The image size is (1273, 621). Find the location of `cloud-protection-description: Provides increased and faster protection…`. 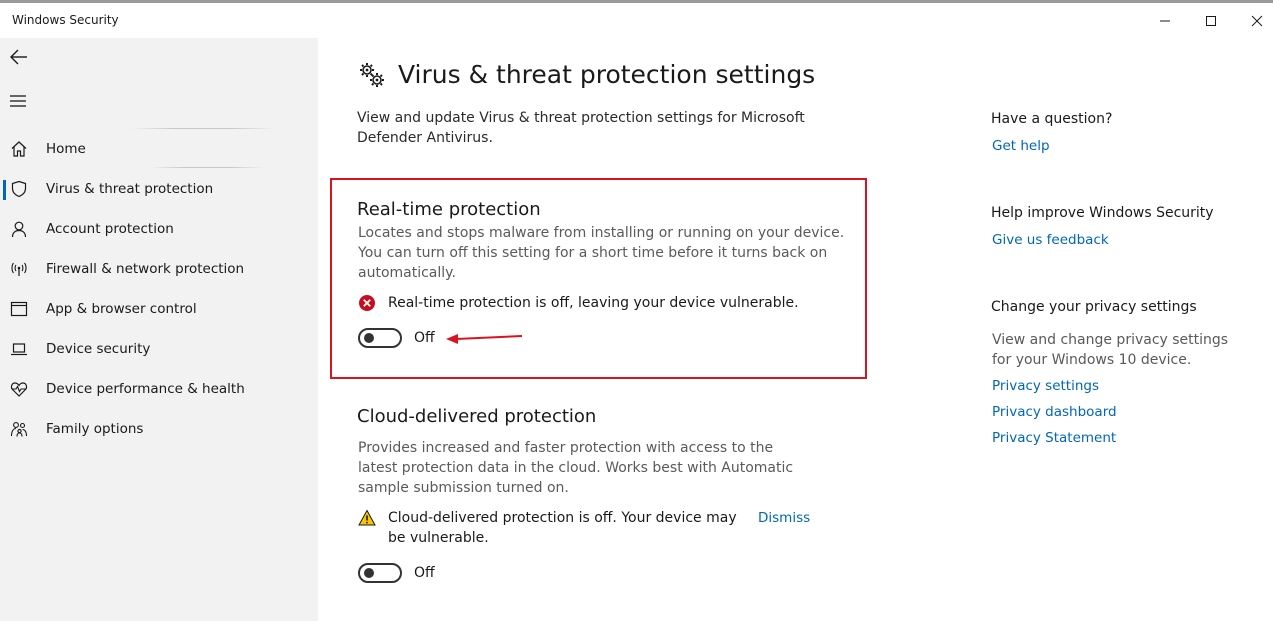

cloud-protection-description: Provides increased and faster protection… is located at coordinates (576, 468).